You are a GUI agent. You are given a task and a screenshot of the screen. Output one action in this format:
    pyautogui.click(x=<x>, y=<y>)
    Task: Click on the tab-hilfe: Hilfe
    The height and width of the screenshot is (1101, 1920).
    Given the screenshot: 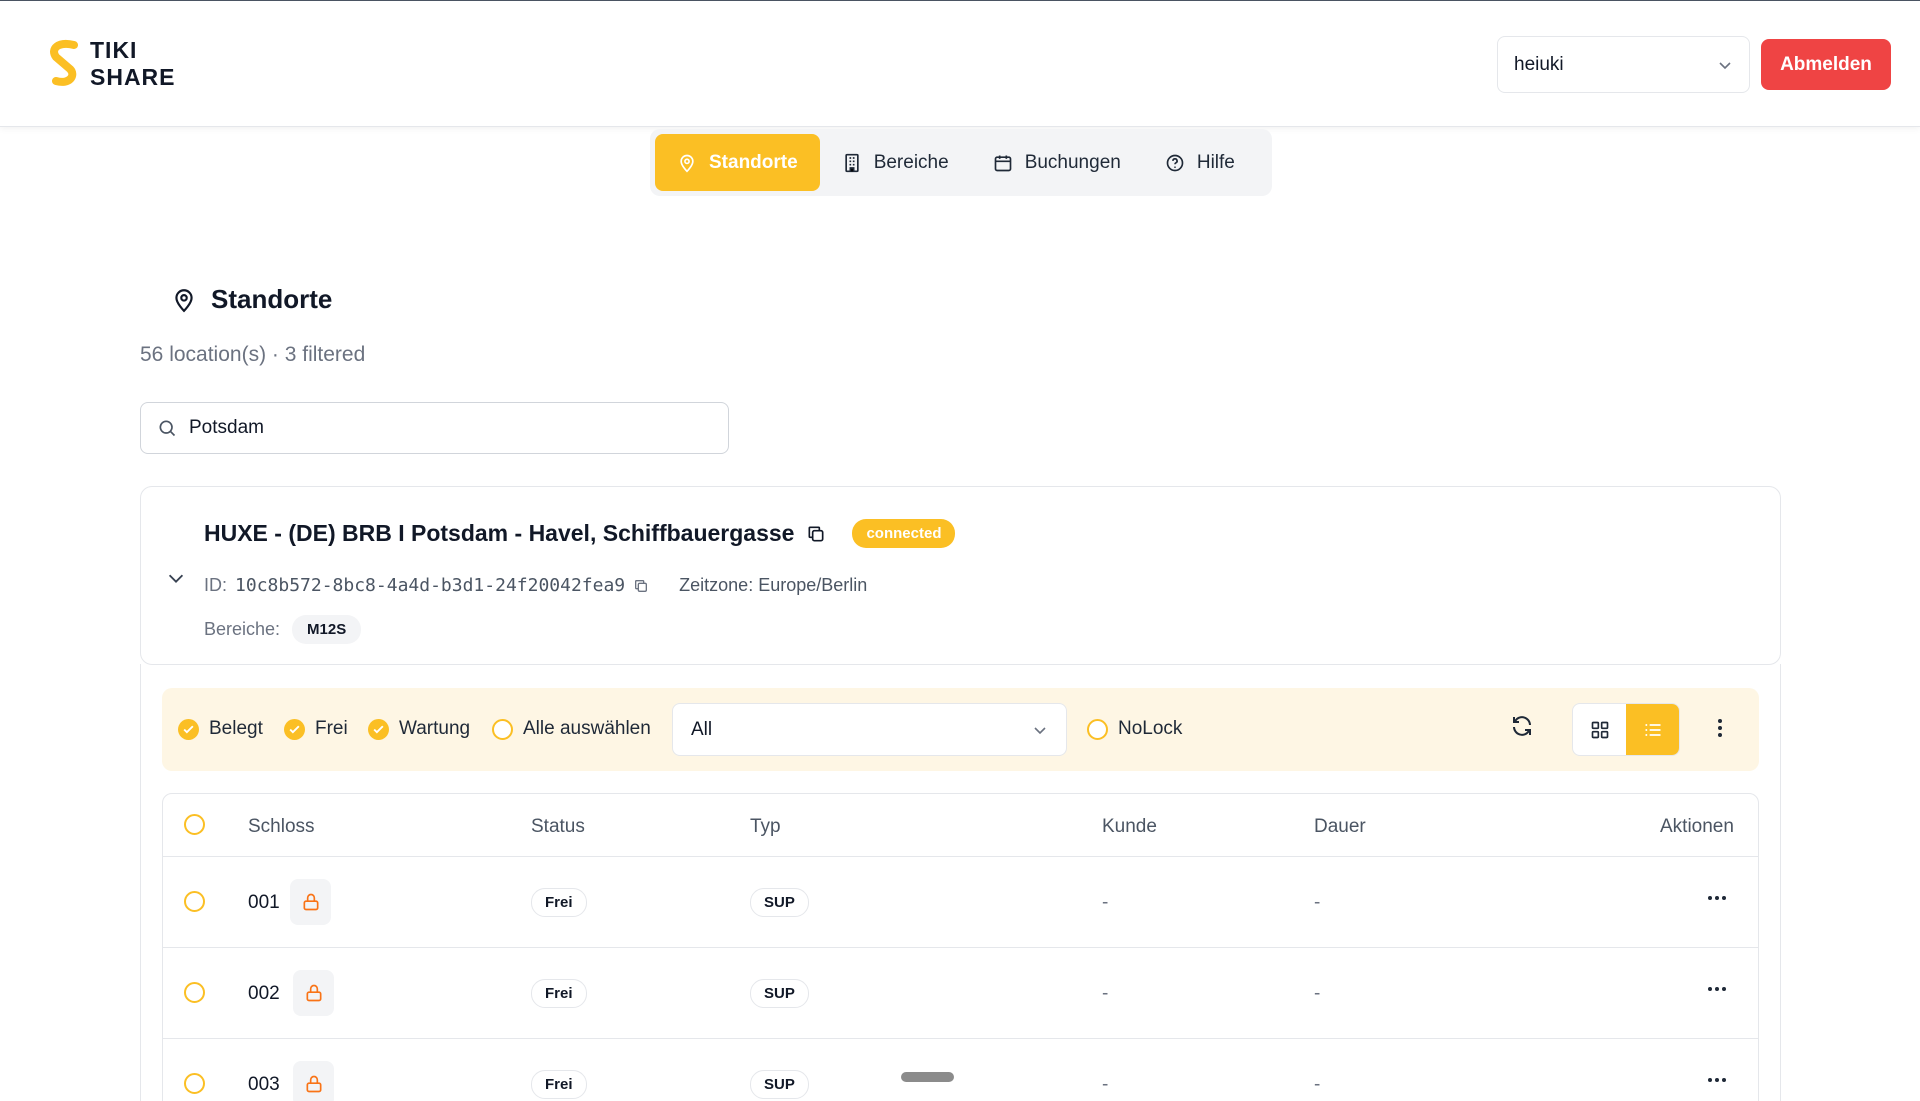 What is the action you would take?
    pyautogui.click(x=1200, y=162)
    